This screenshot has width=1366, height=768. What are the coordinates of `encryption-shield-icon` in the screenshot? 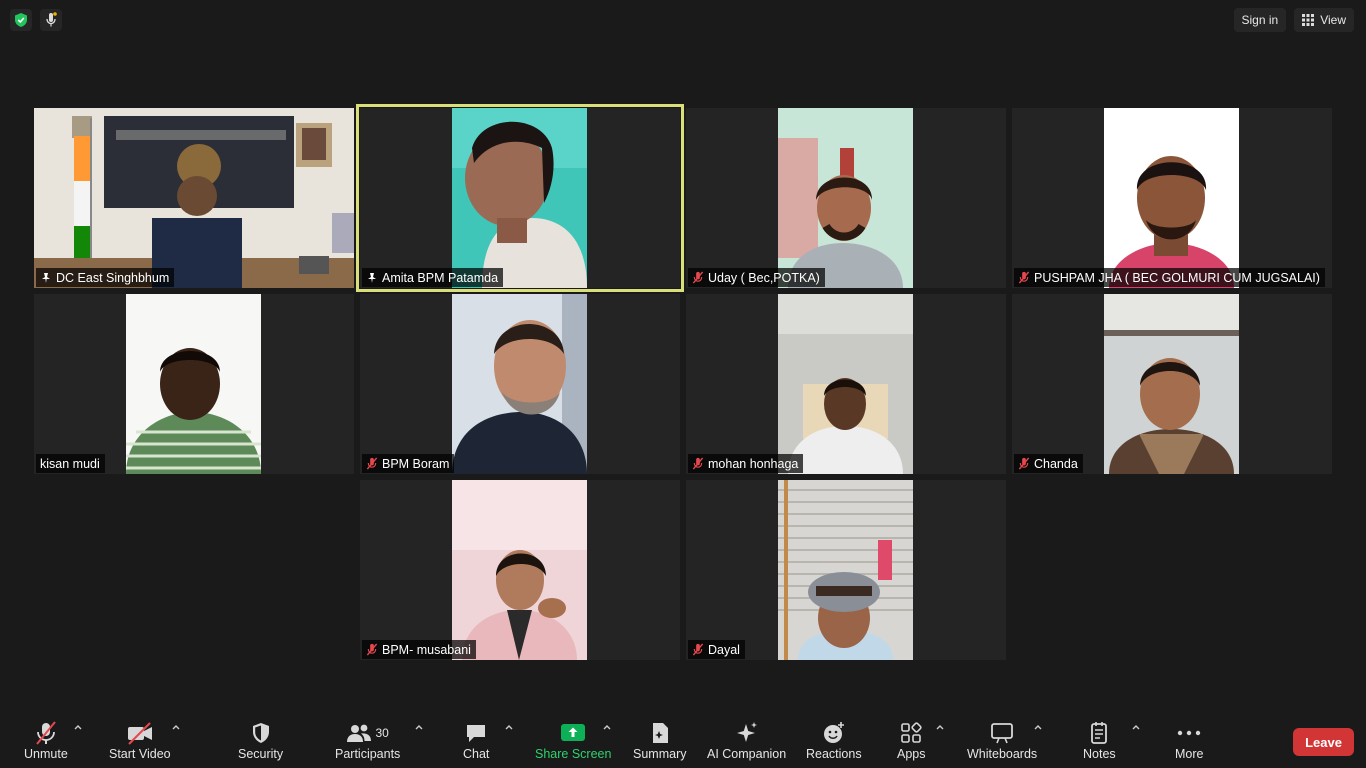 It's located at (21, 20).